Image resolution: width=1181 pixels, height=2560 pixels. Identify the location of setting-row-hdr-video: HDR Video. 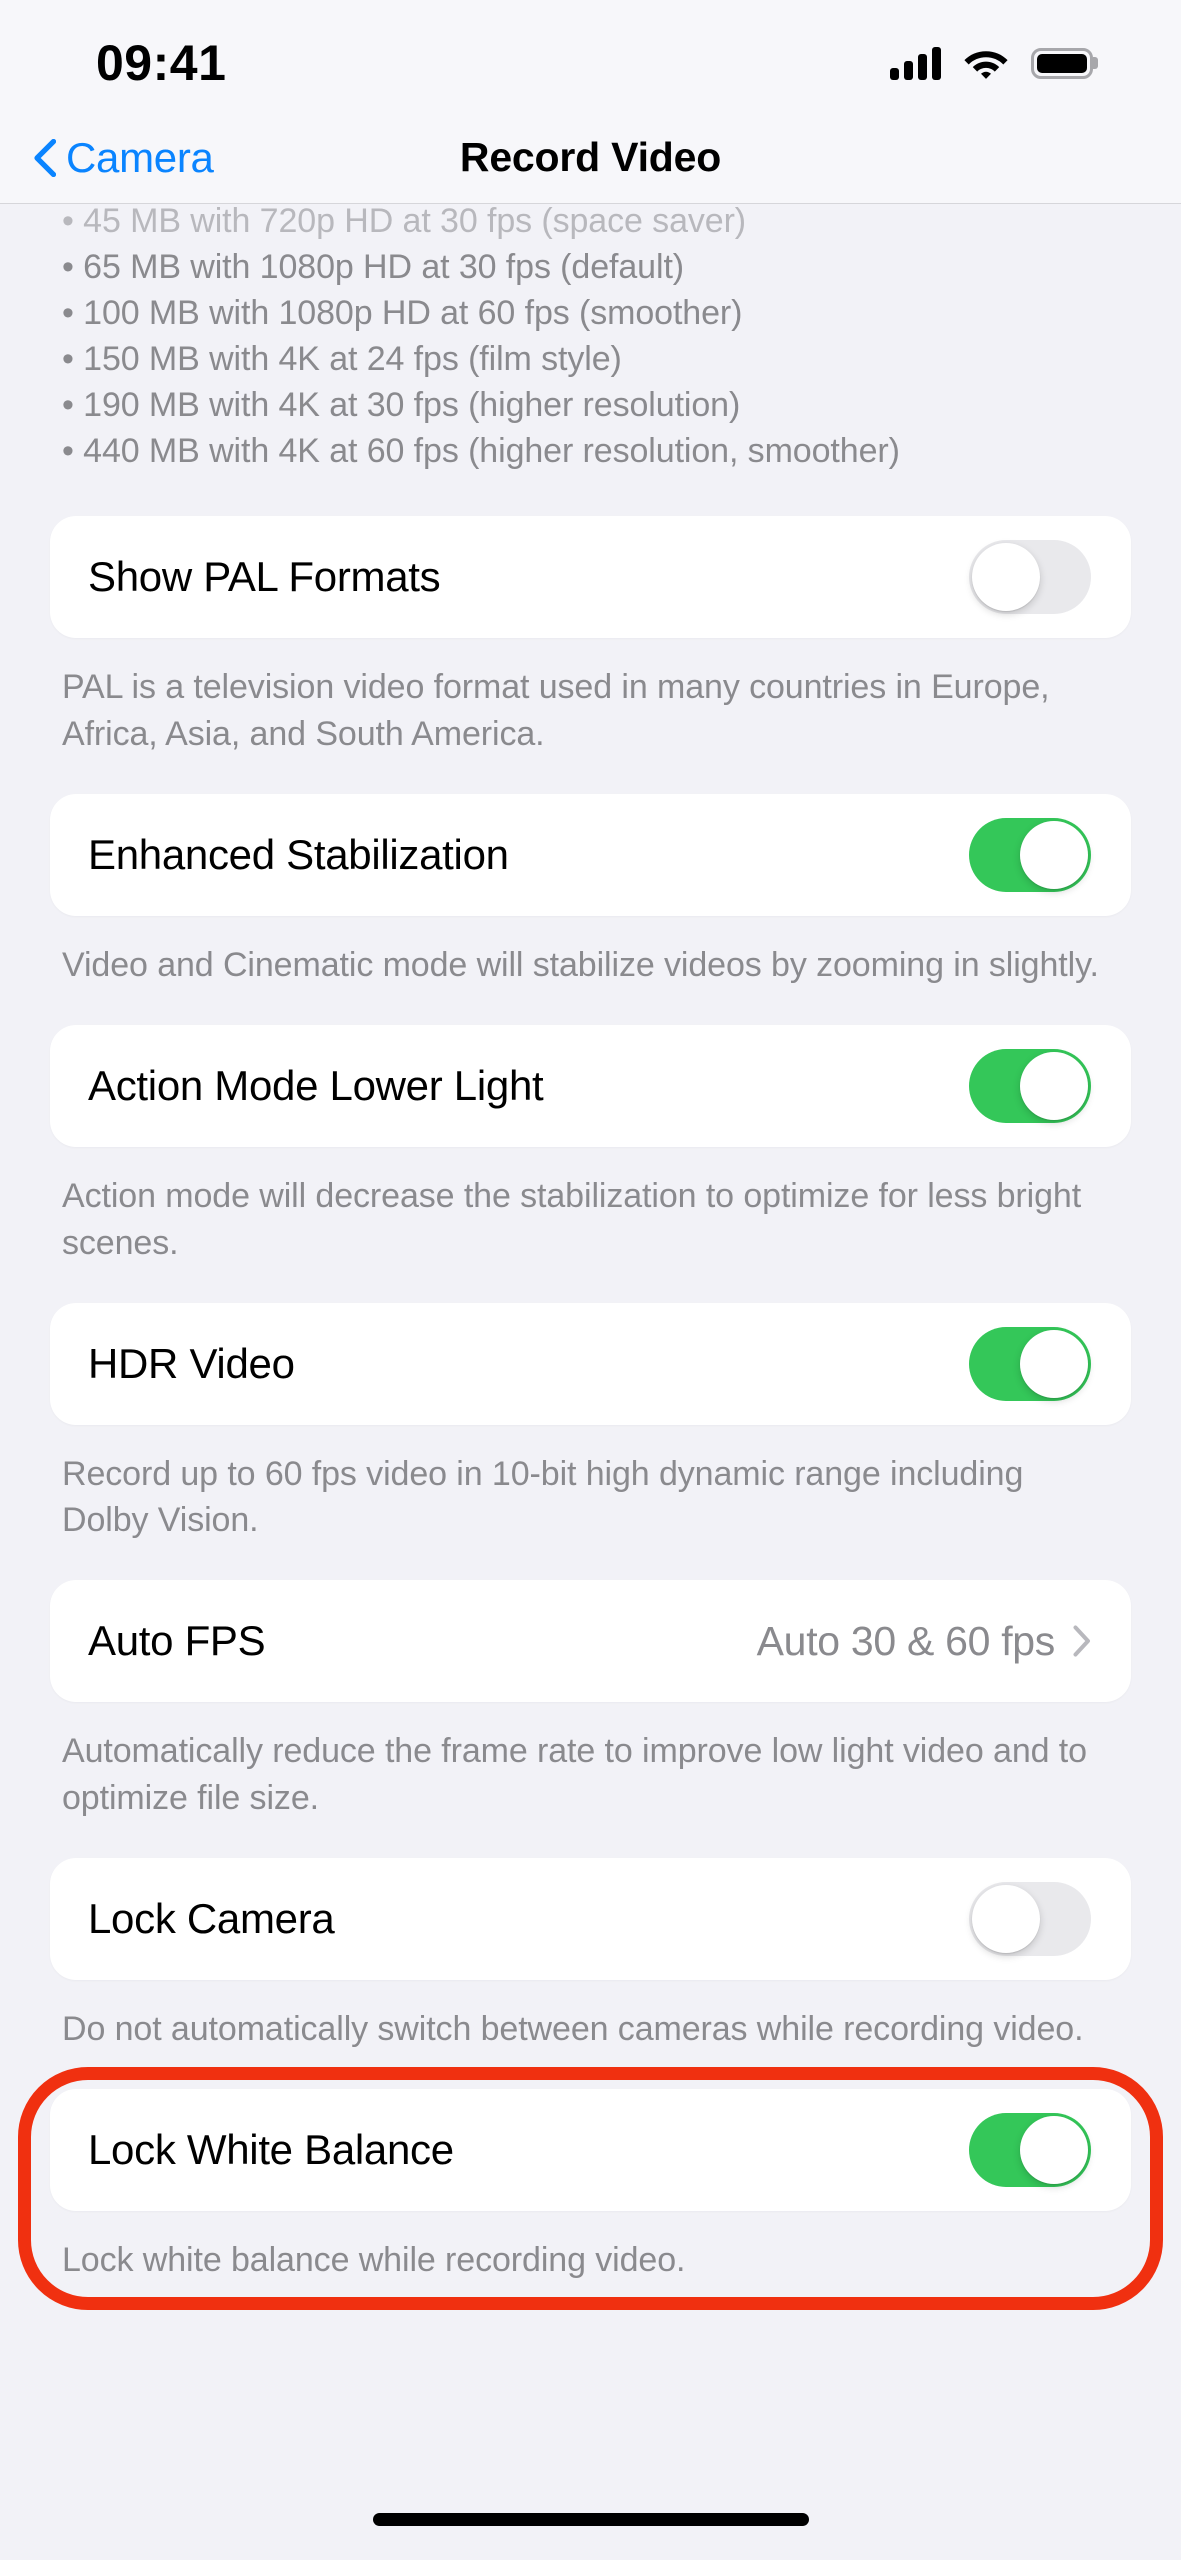
(590, 1364).